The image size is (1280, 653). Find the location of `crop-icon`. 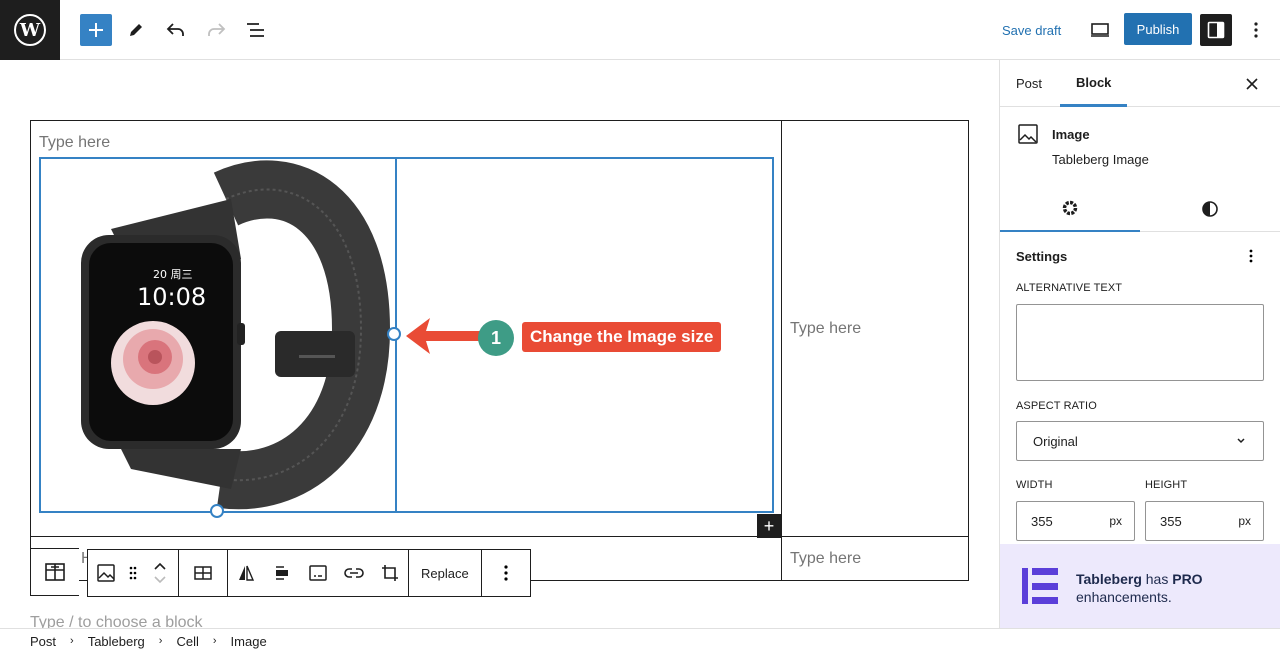

crop-icon is located at coordinates (390, 573).